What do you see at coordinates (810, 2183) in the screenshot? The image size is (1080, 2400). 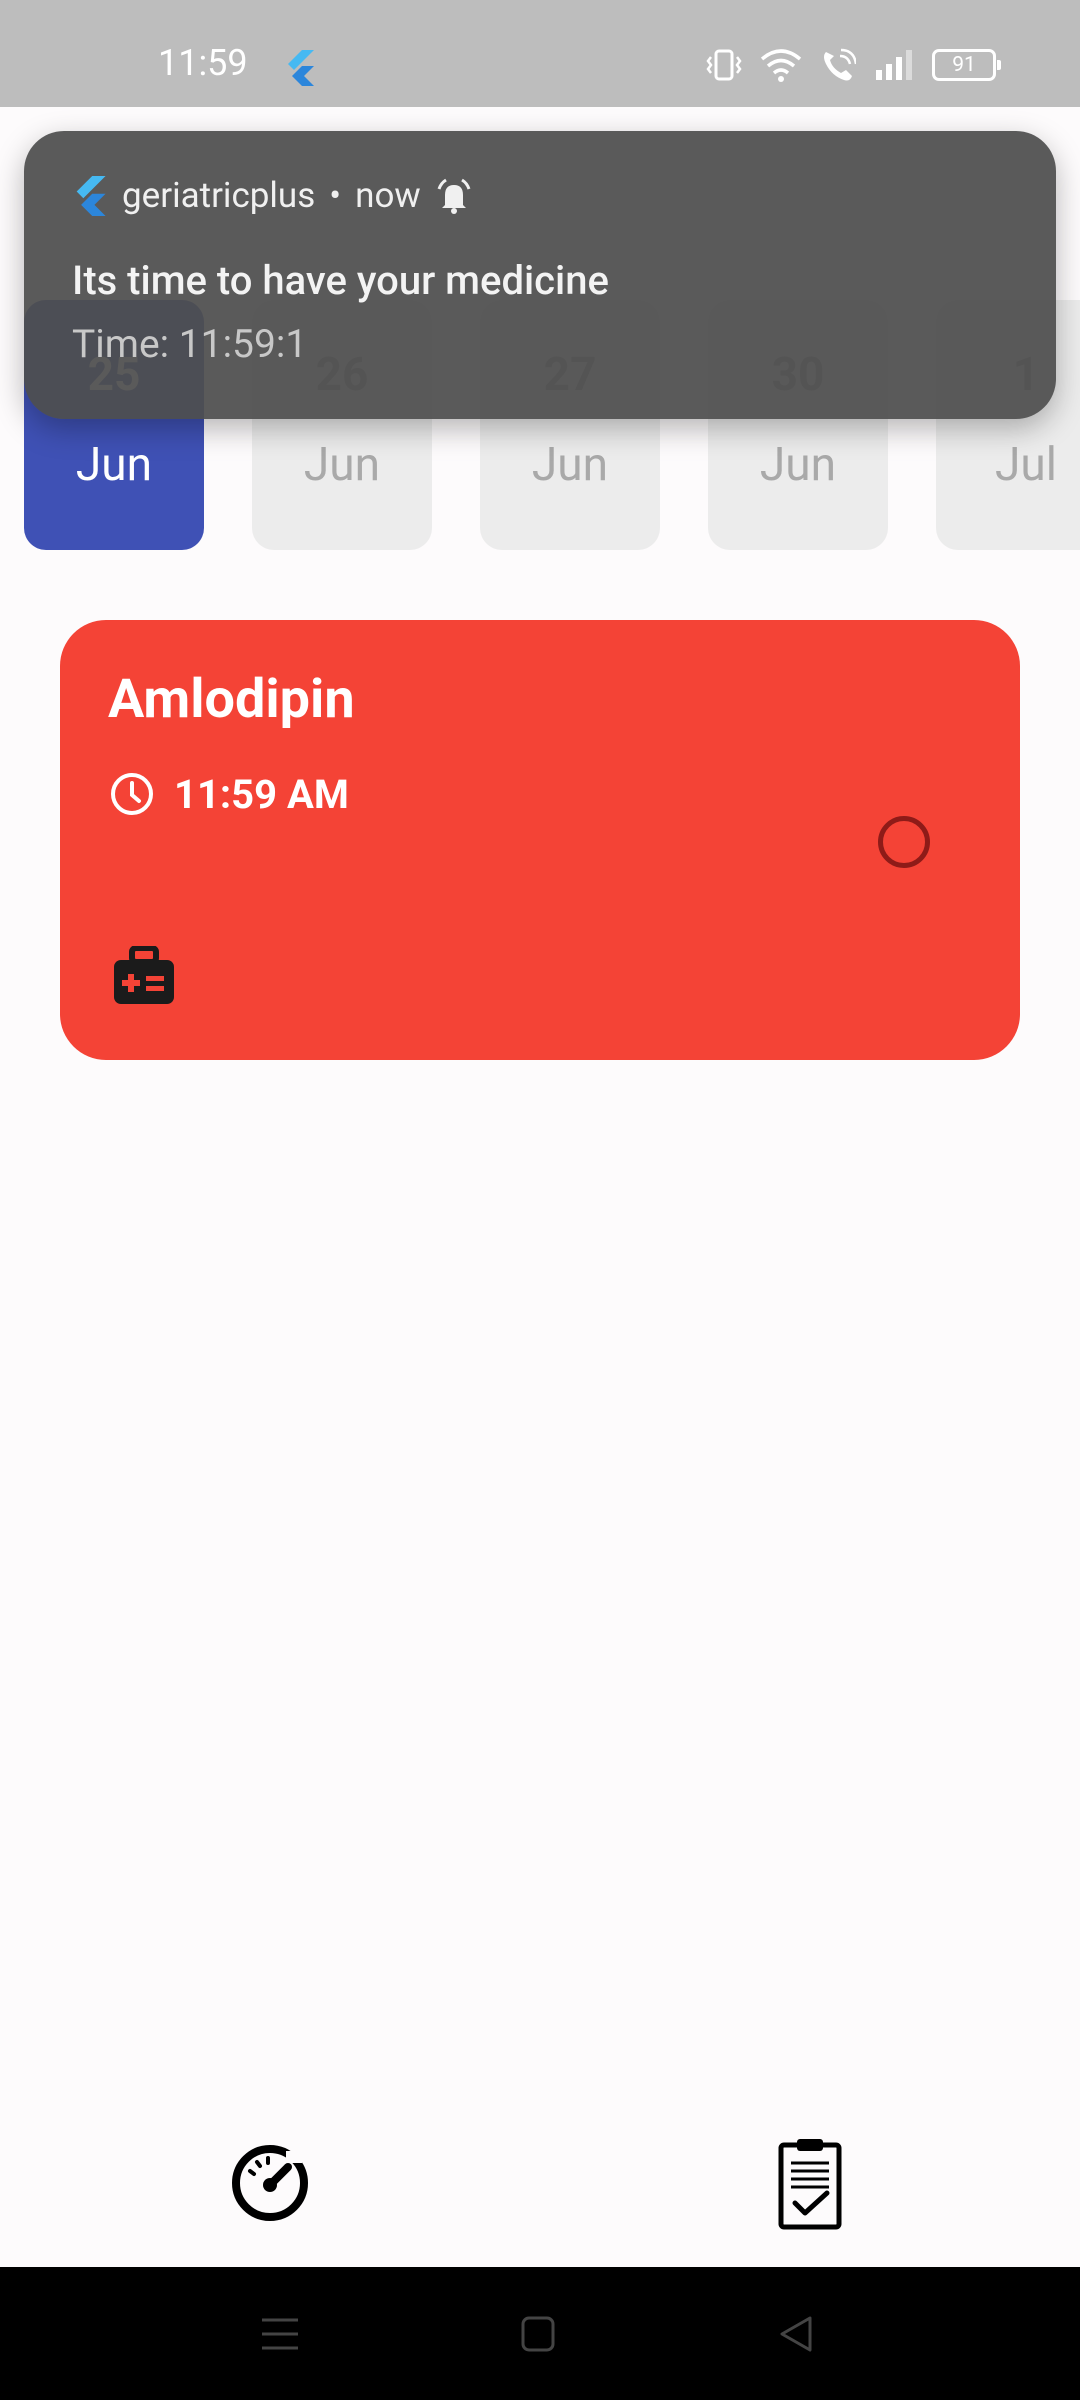 I see `clipboard-check-icon` at bounding box center [810, 2183].